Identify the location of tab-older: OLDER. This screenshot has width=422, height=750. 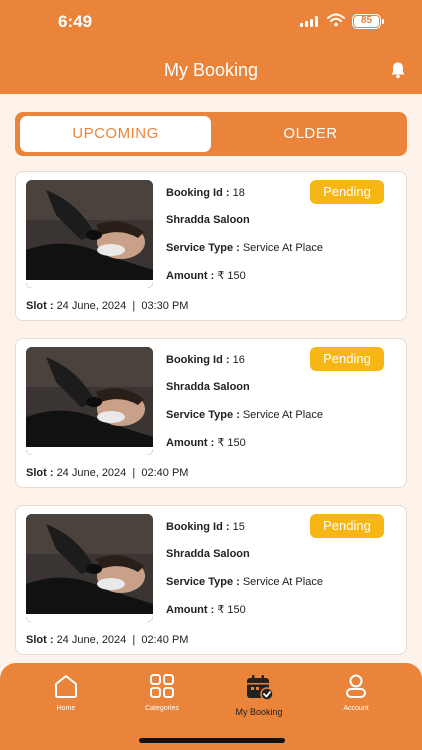
(310, 134).